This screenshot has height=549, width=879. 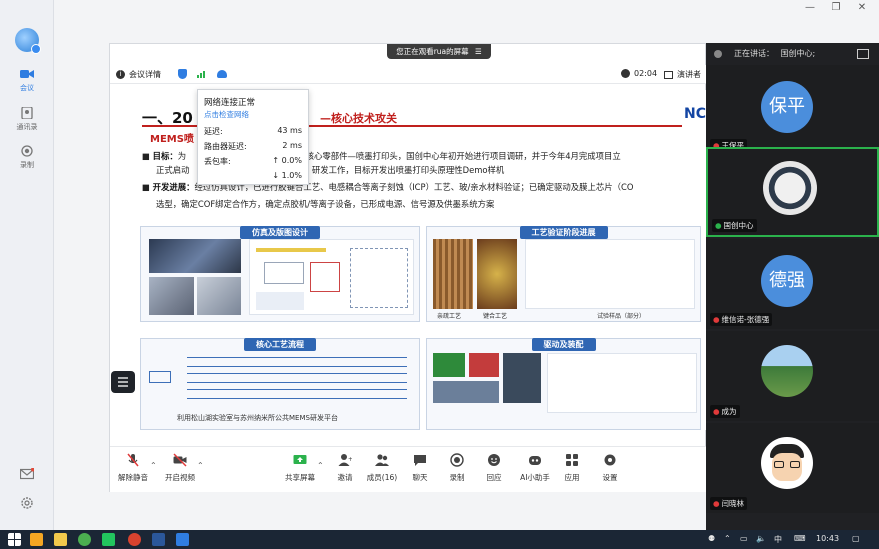 What do you see at coordinates (133, 477) in the screenshot?
I see `toolbar-label: 解除静音` at bounding box center [133, 477].